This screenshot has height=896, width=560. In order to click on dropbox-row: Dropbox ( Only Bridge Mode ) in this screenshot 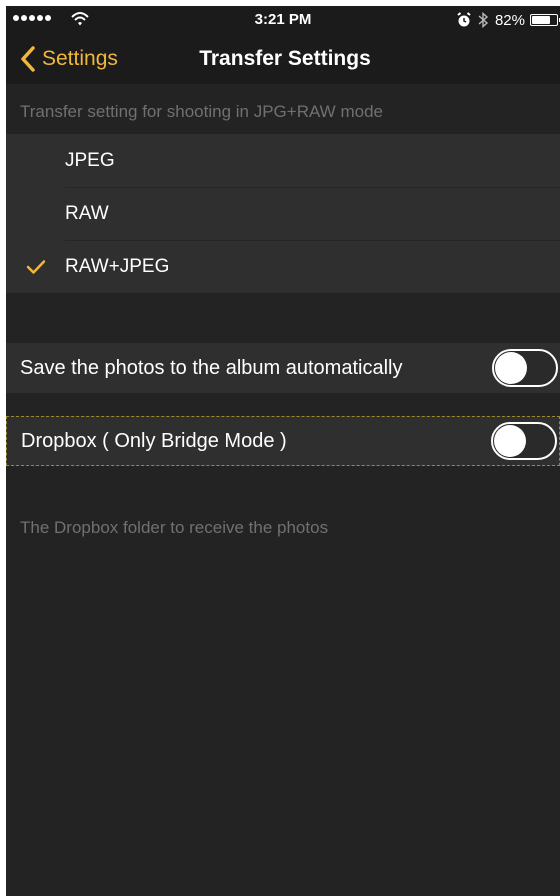, I will do `click(283, 441)`.